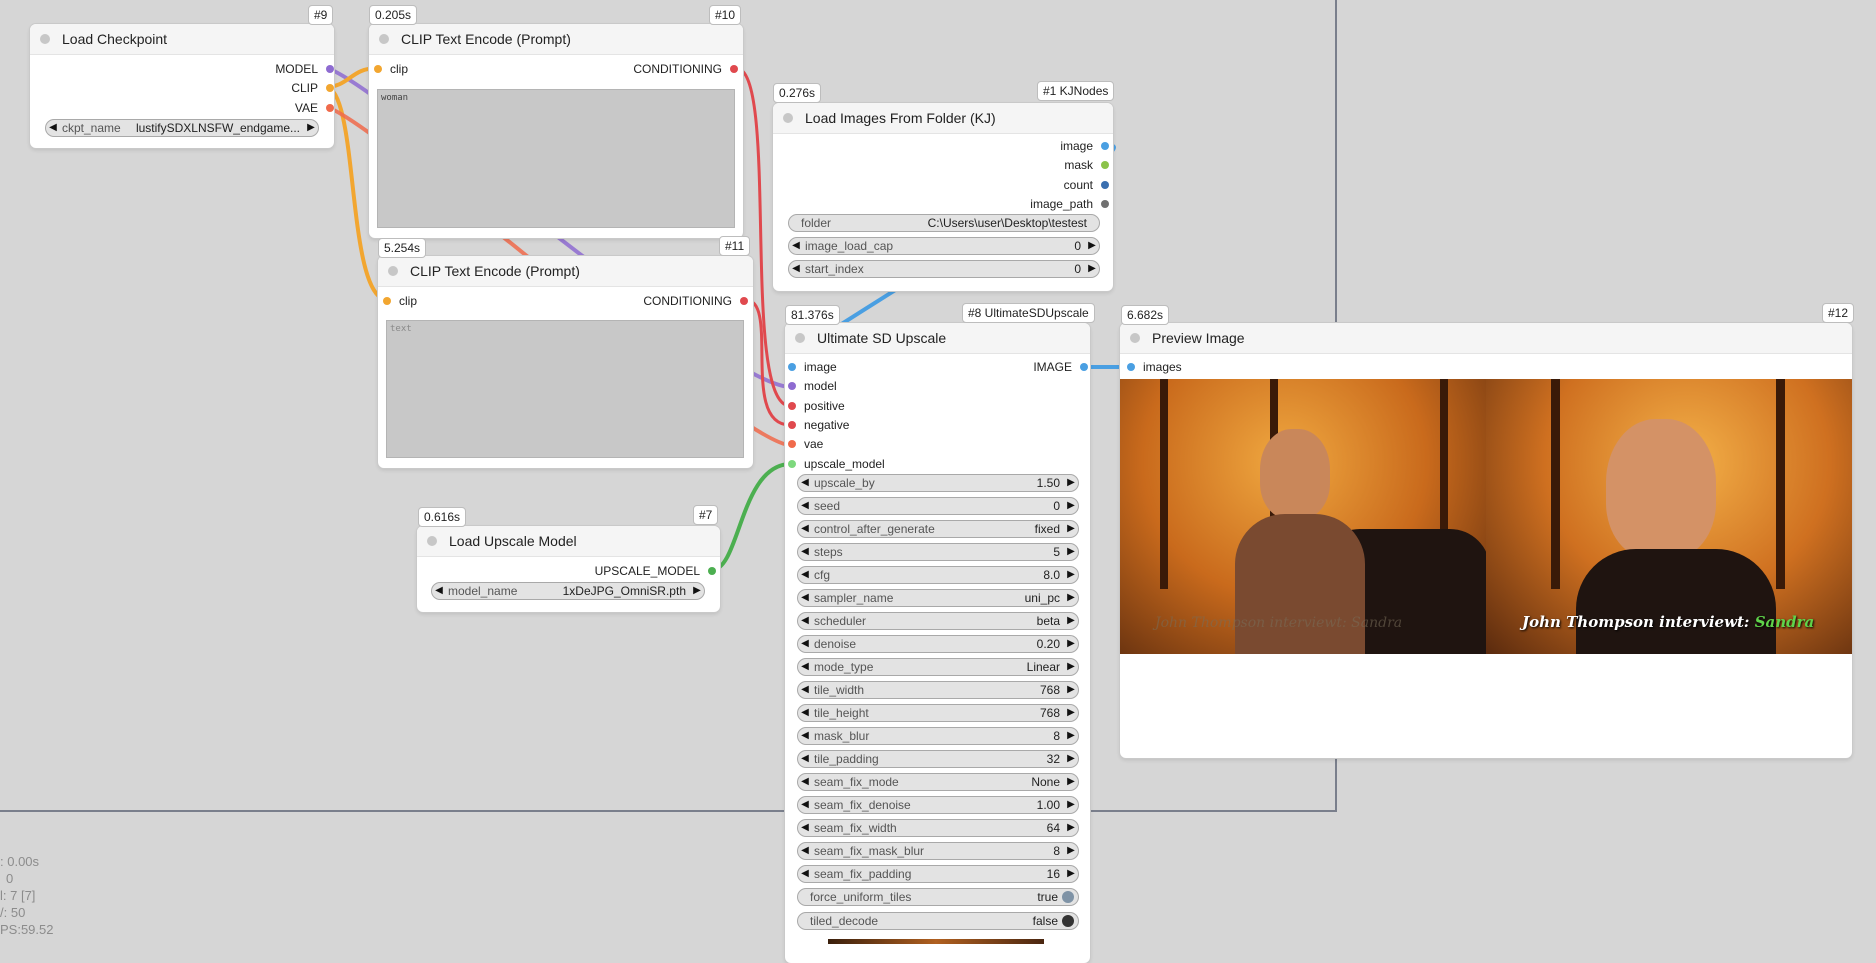 This screenshot has height=963, width=1876. Describe the element at coordinates (938, 759) in the screenshot. I see `widget-tile-padding: ◀ tile_padding 32 ▶` at that location.